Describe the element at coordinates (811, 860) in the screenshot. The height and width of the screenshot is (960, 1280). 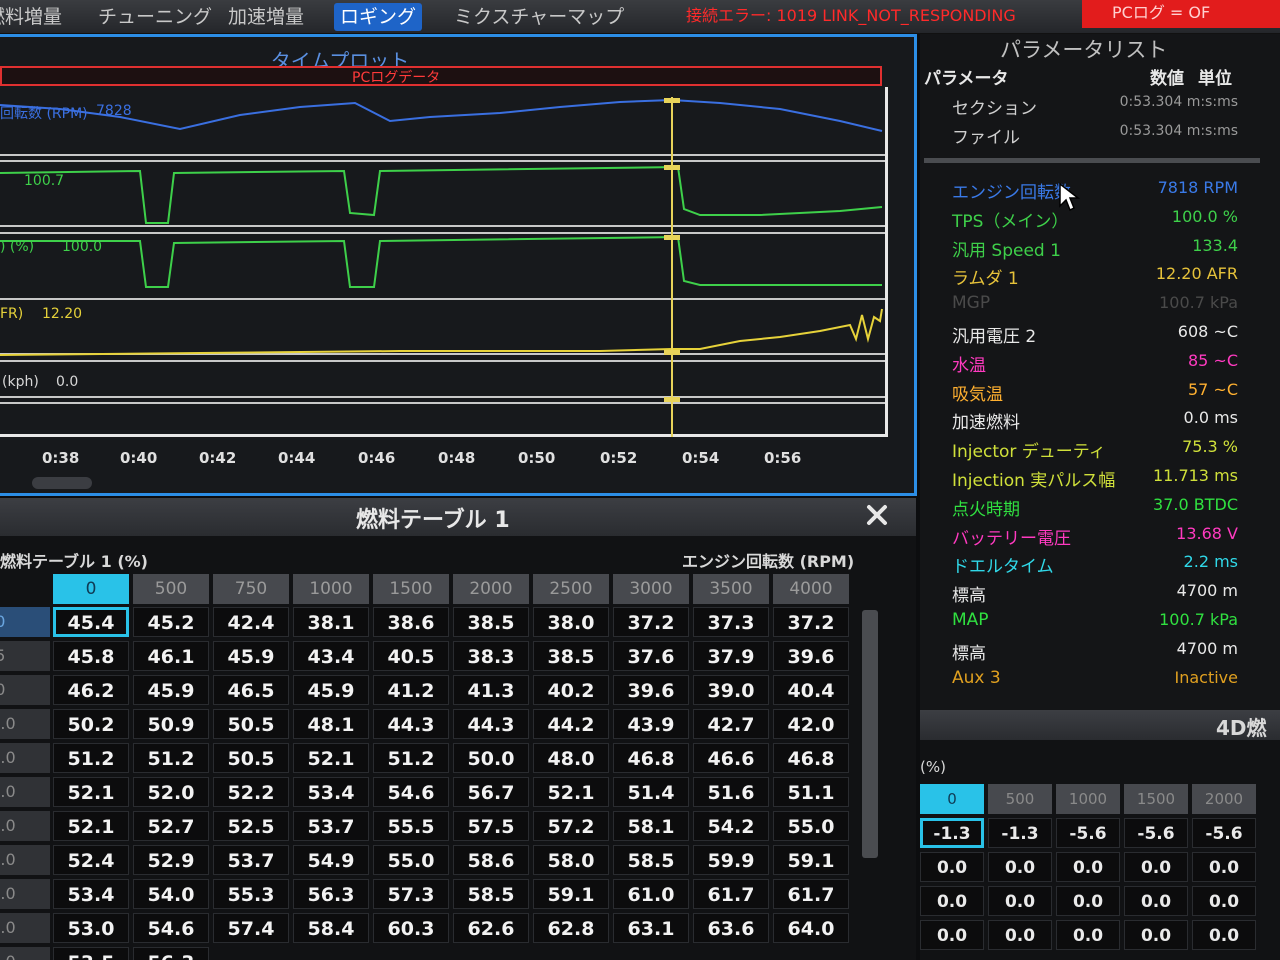
I see `fuel-table-cell: 59.1` at that location.